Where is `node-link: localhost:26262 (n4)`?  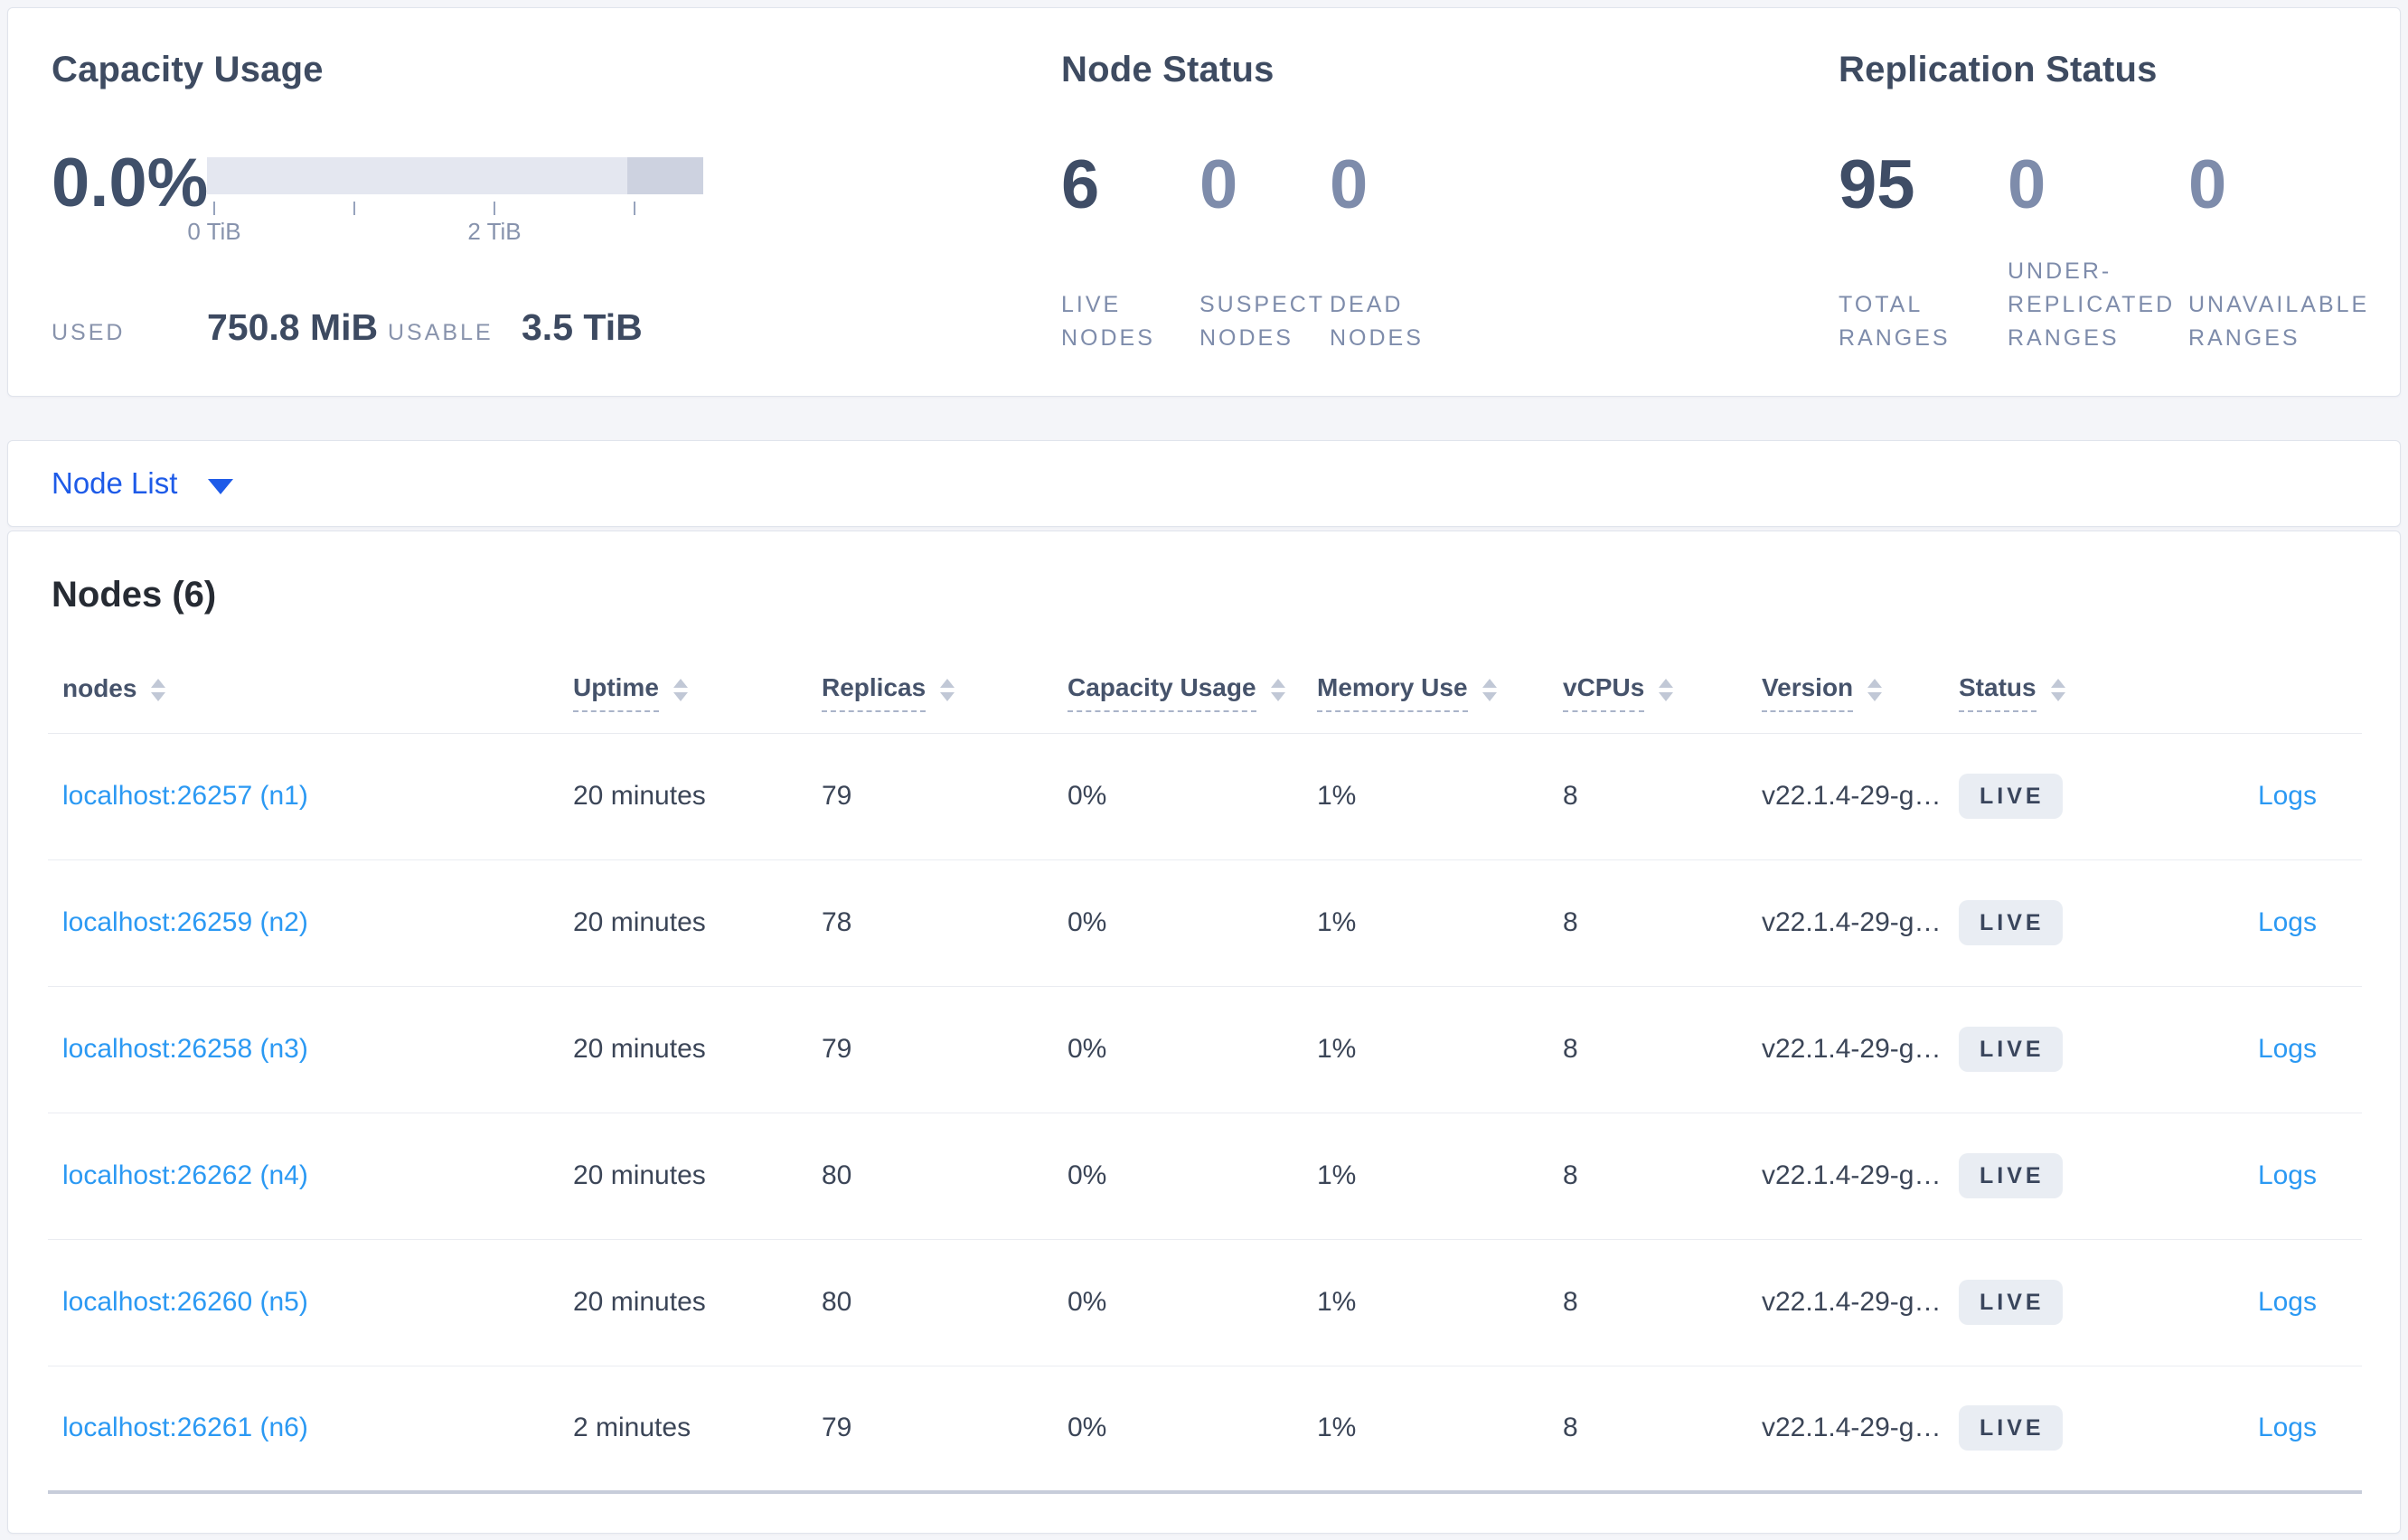
node-link: localhost:26262 (n4) is located at coordinates (185, 1175).